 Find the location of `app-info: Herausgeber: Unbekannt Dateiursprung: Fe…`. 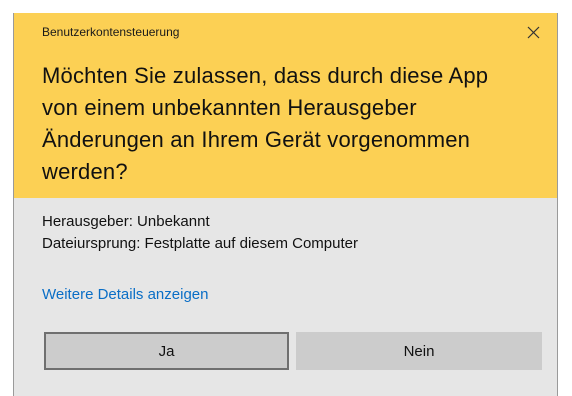

app-info: Herausgeber: Unbekannt Dateiursprung: Fe… is located at coordinates (200, 233).